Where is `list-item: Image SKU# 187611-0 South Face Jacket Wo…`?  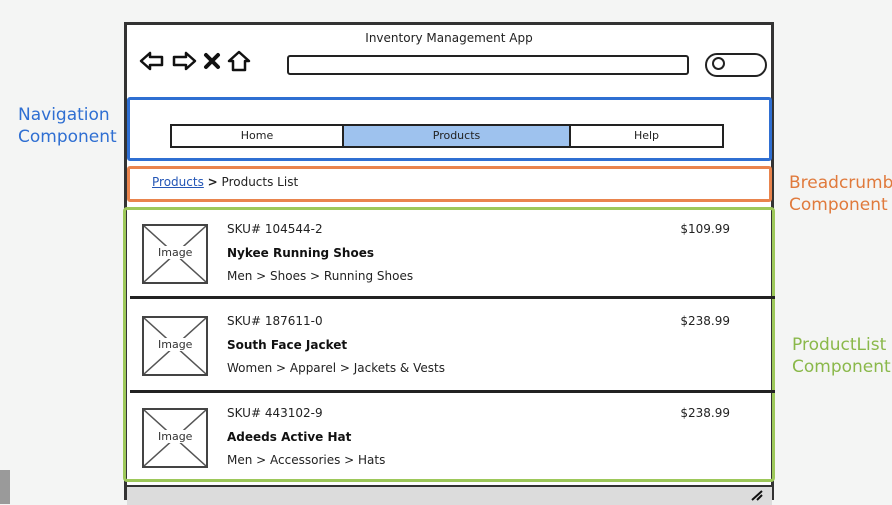
list-item: Image SKU# 187611-0 South Face Jacket Wo… is located at coordinates (452, 346).